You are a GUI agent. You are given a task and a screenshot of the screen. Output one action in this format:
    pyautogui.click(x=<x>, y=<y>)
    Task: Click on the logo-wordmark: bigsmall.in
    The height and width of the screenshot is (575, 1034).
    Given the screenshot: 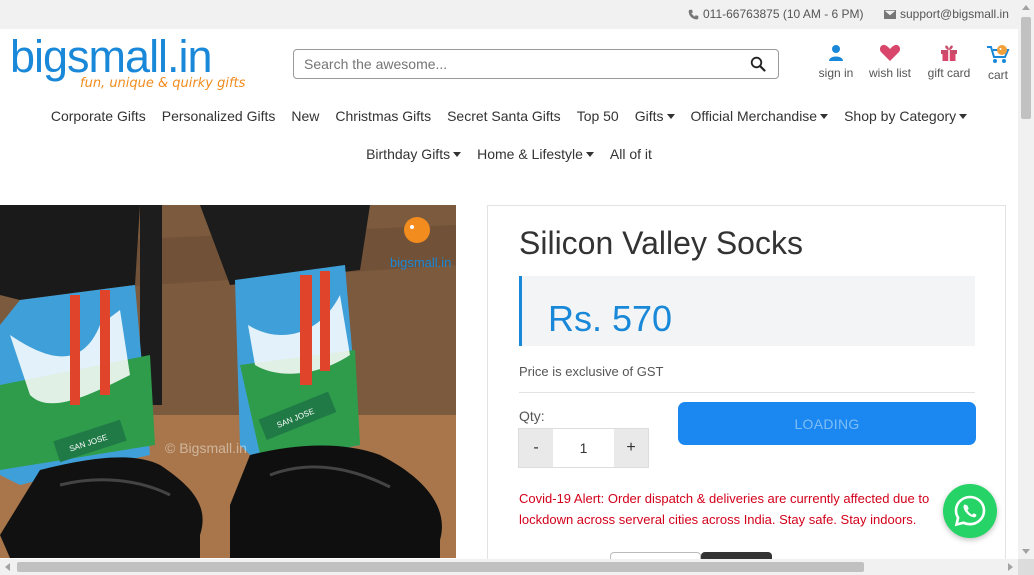 What is the action you would take?
    pyautogui.click(x=111, y=56)
    